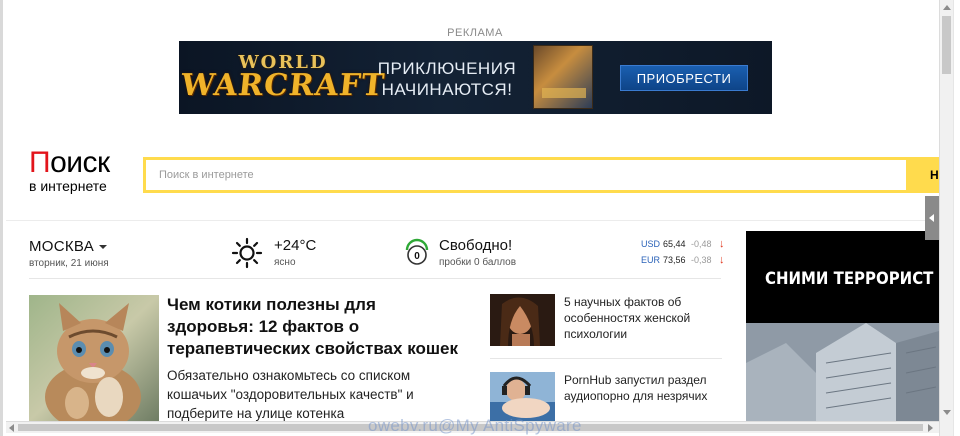 This screenshot has height=436, width=960. Describe the element at coordinates (375, 278) in the screenshot. I see `info-divider` at that location.